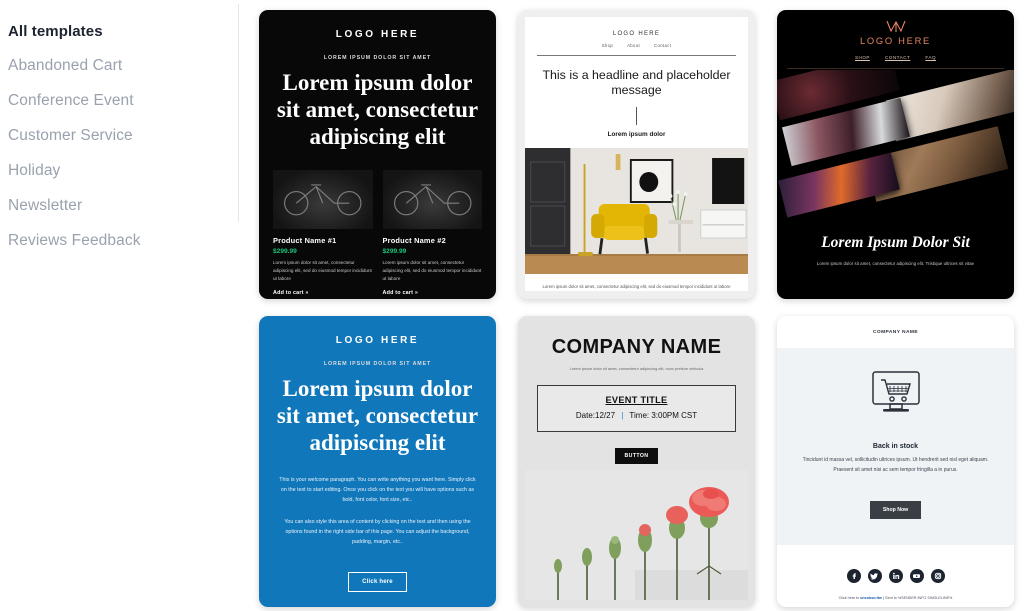  Describe the element at coordinates (121, 205) in the screenshot. I see `sidebar-item-newsletter: Newsletter` at that location.